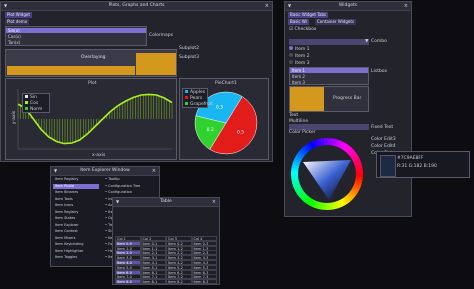  I want to click on tab-container-widgets: Container Widgets, so click(335, 22).